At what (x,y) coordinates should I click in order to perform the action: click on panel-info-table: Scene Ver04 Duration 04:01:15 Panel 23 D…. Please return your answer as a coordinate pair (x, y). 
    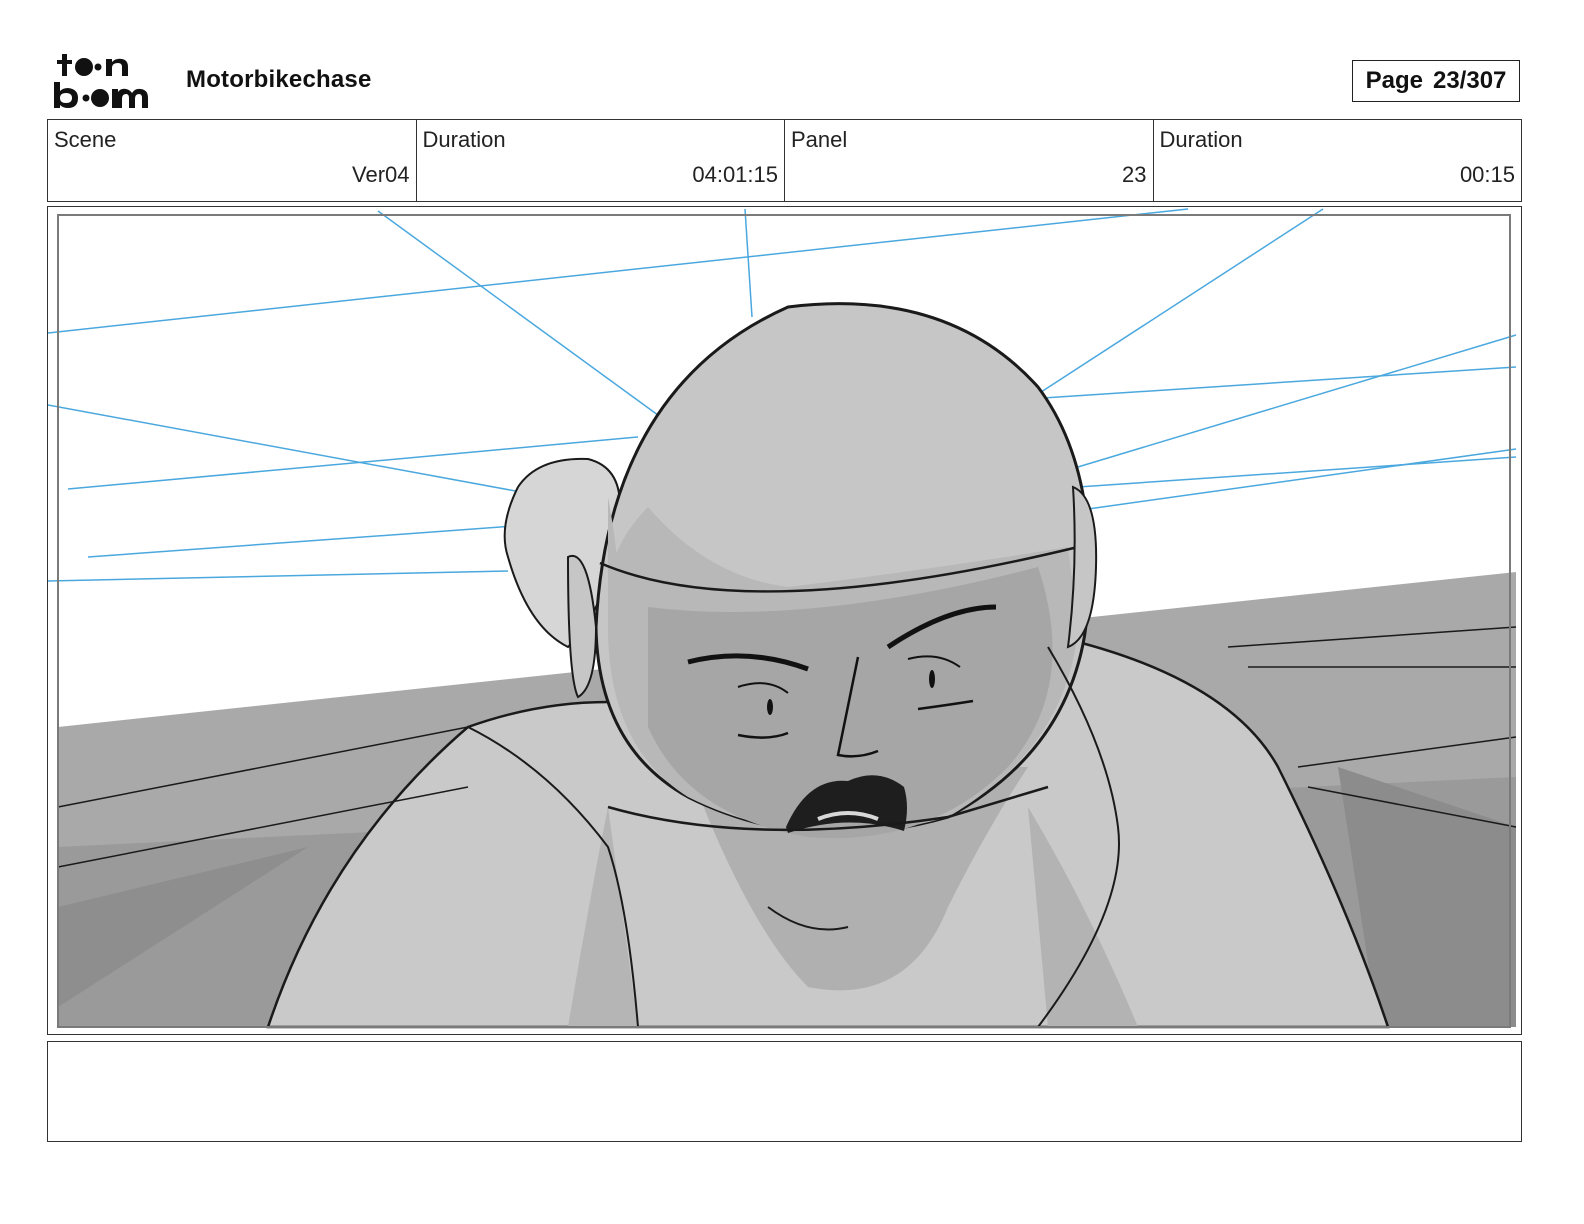
    Looking at the image, I should click on (784, 160).